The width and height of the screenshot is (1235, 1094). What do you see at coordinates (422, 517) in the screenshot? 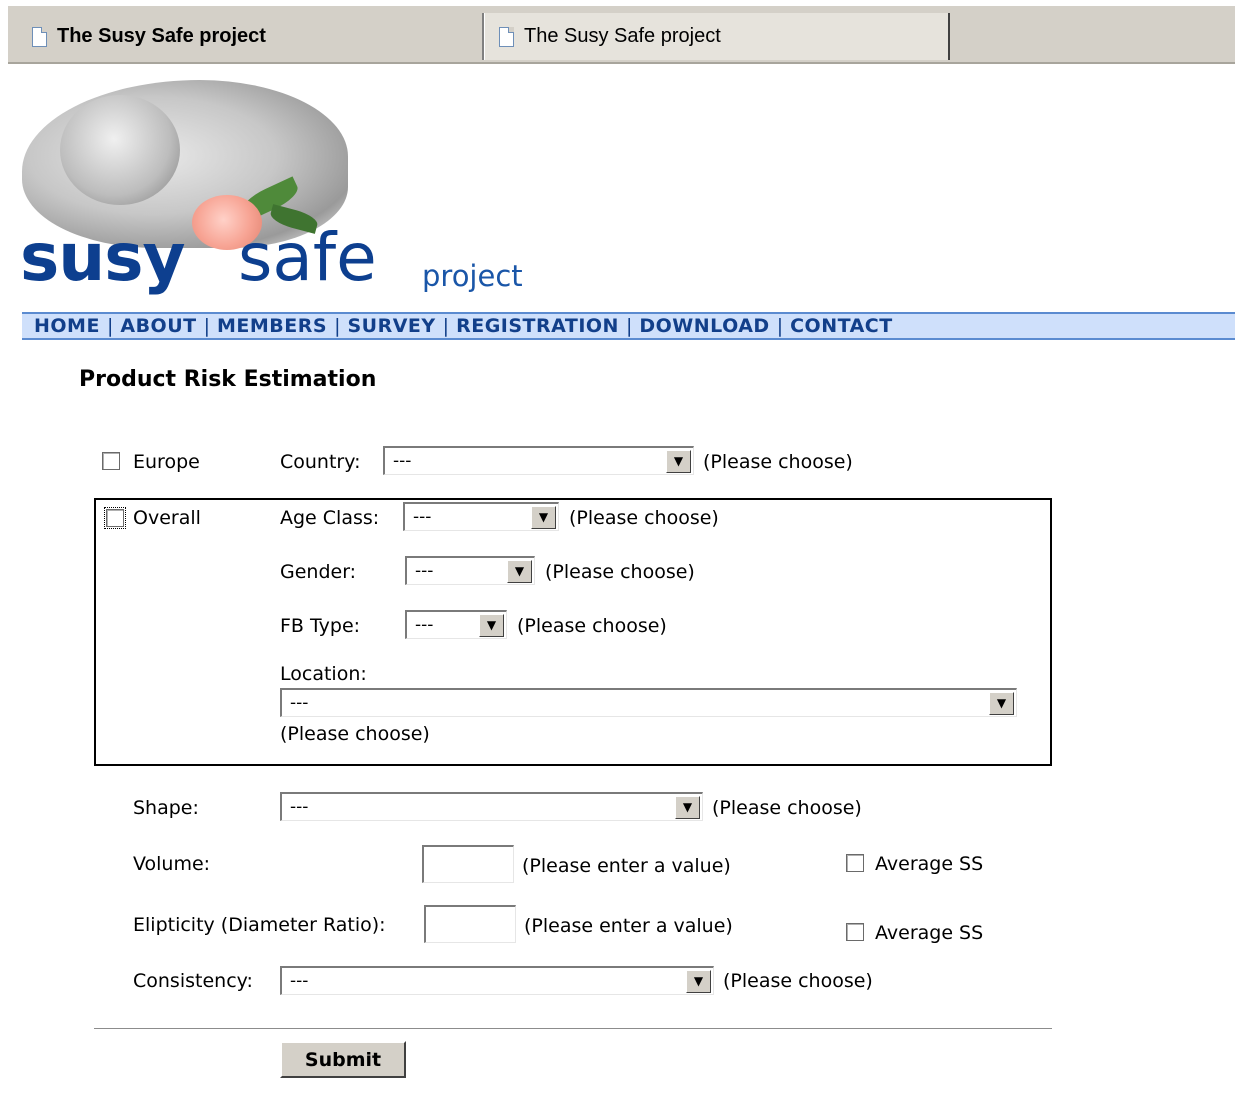
I see `age-class-select-value: ---` at bounding box center [422, 517].